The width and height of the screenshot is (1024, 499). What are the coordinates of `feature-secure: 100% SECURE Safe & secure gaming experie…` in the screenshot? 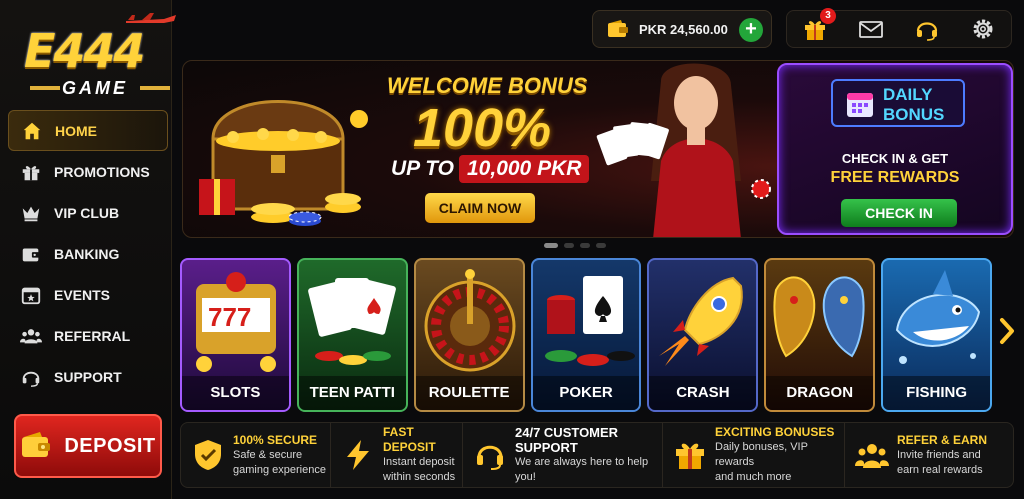 It's located at (256, 455).